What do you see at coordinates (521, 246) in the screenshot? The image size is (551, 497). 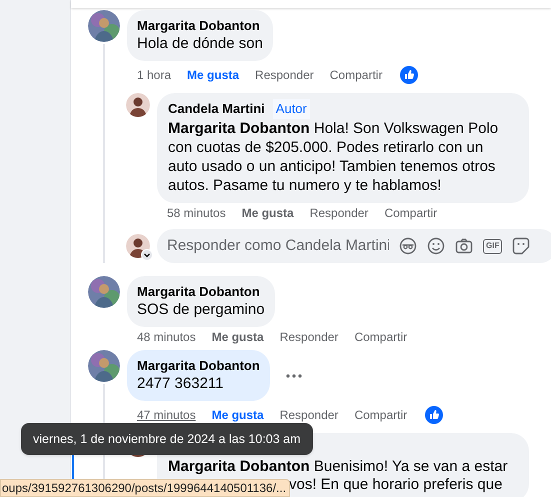 I see `sticker-icon` at bounding box center [521, 246].